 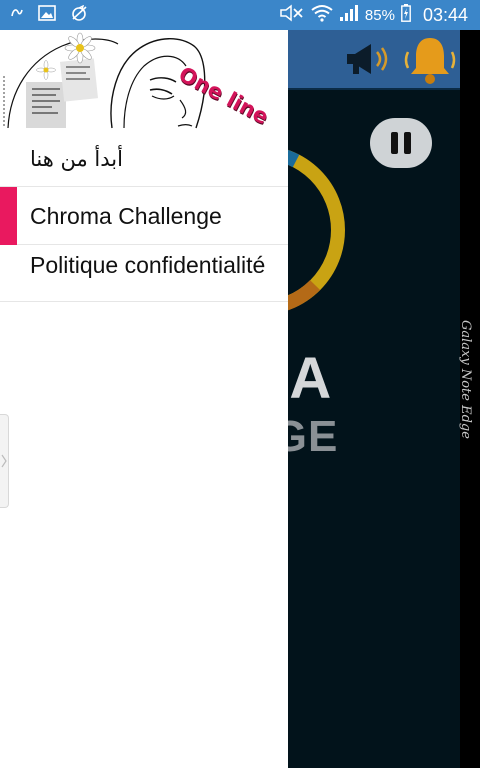 I want to click on drawer-handle, so click(x=4, y=461).